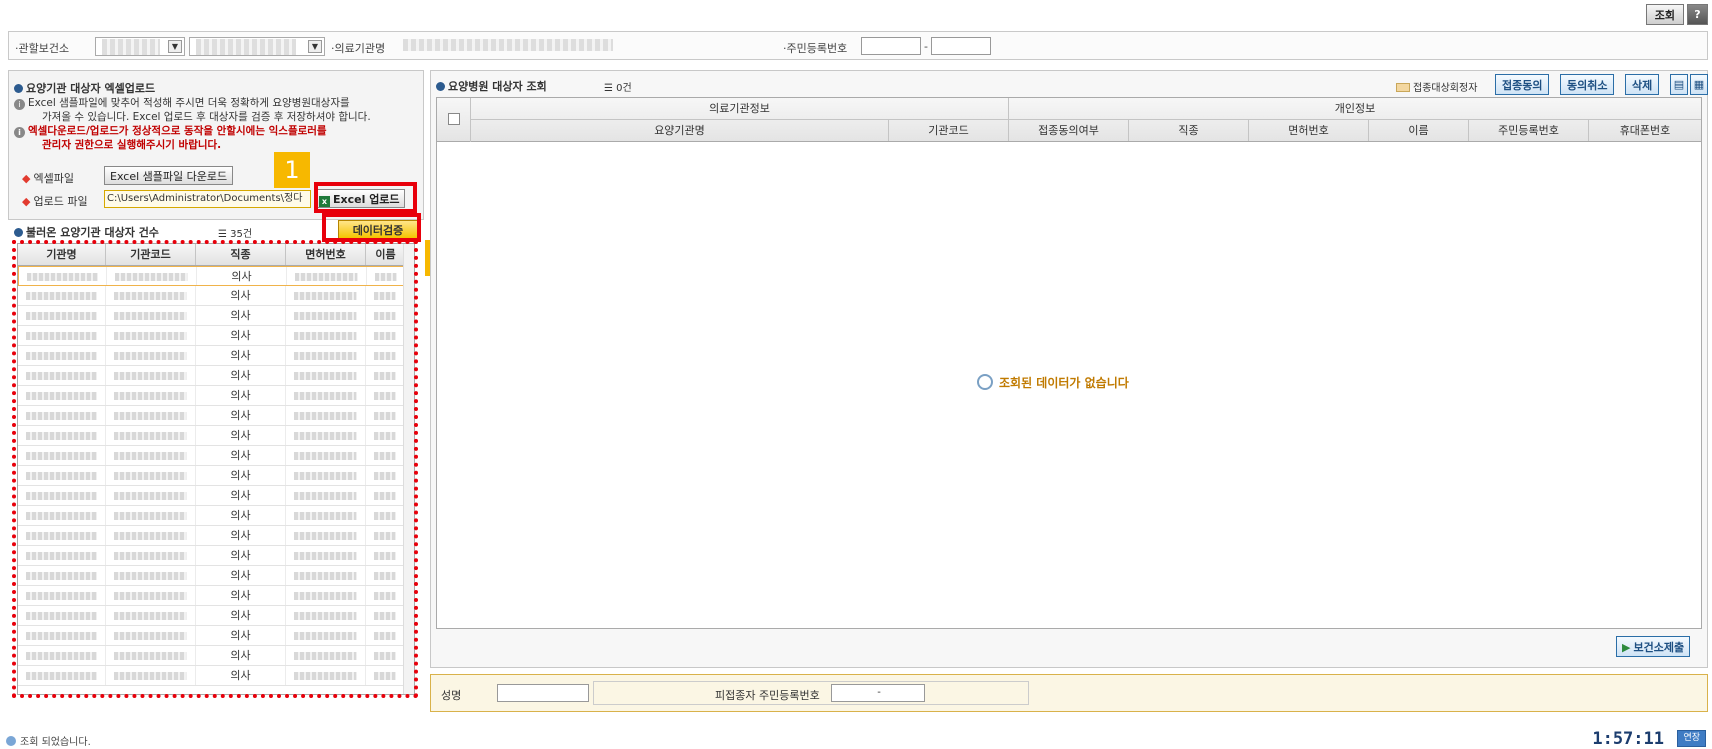  Describe the element at coordinates (508, 45) in the screenshot. I see `institution-name-value` at that location.